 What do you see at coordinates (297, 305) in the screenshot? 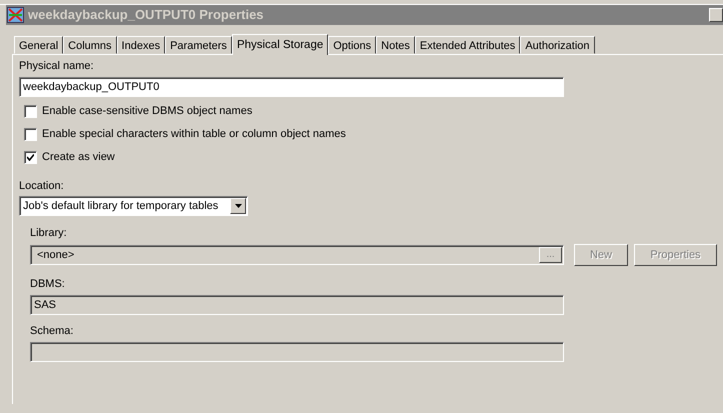
I see `dbms-field: SAS` at bounding box center [297, 305].